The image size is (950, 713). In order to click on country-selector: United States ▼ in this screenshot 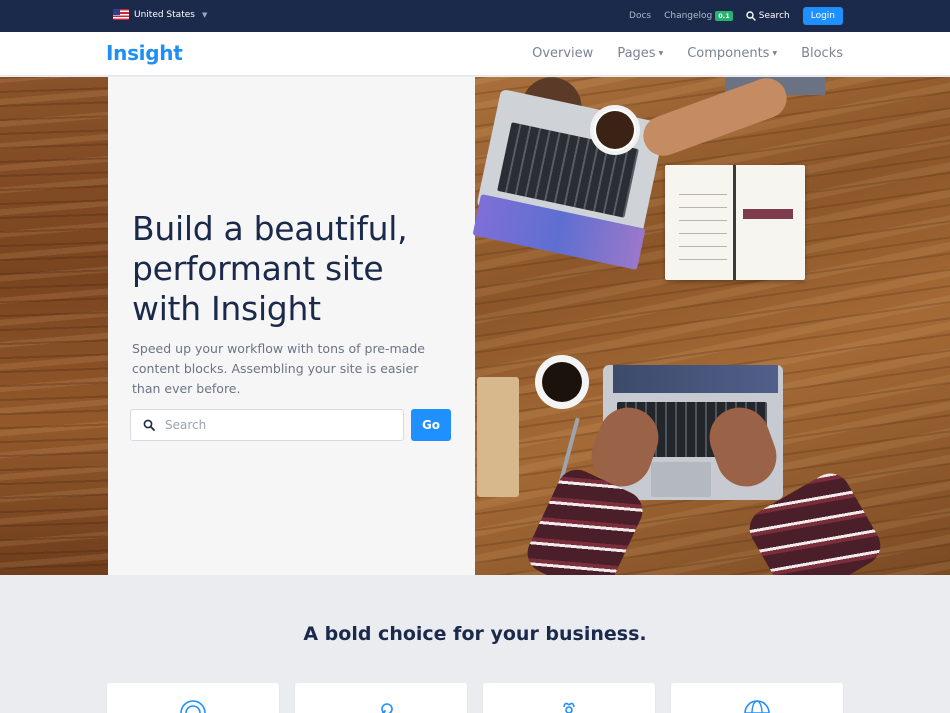, I will do `click(160, 14)`.